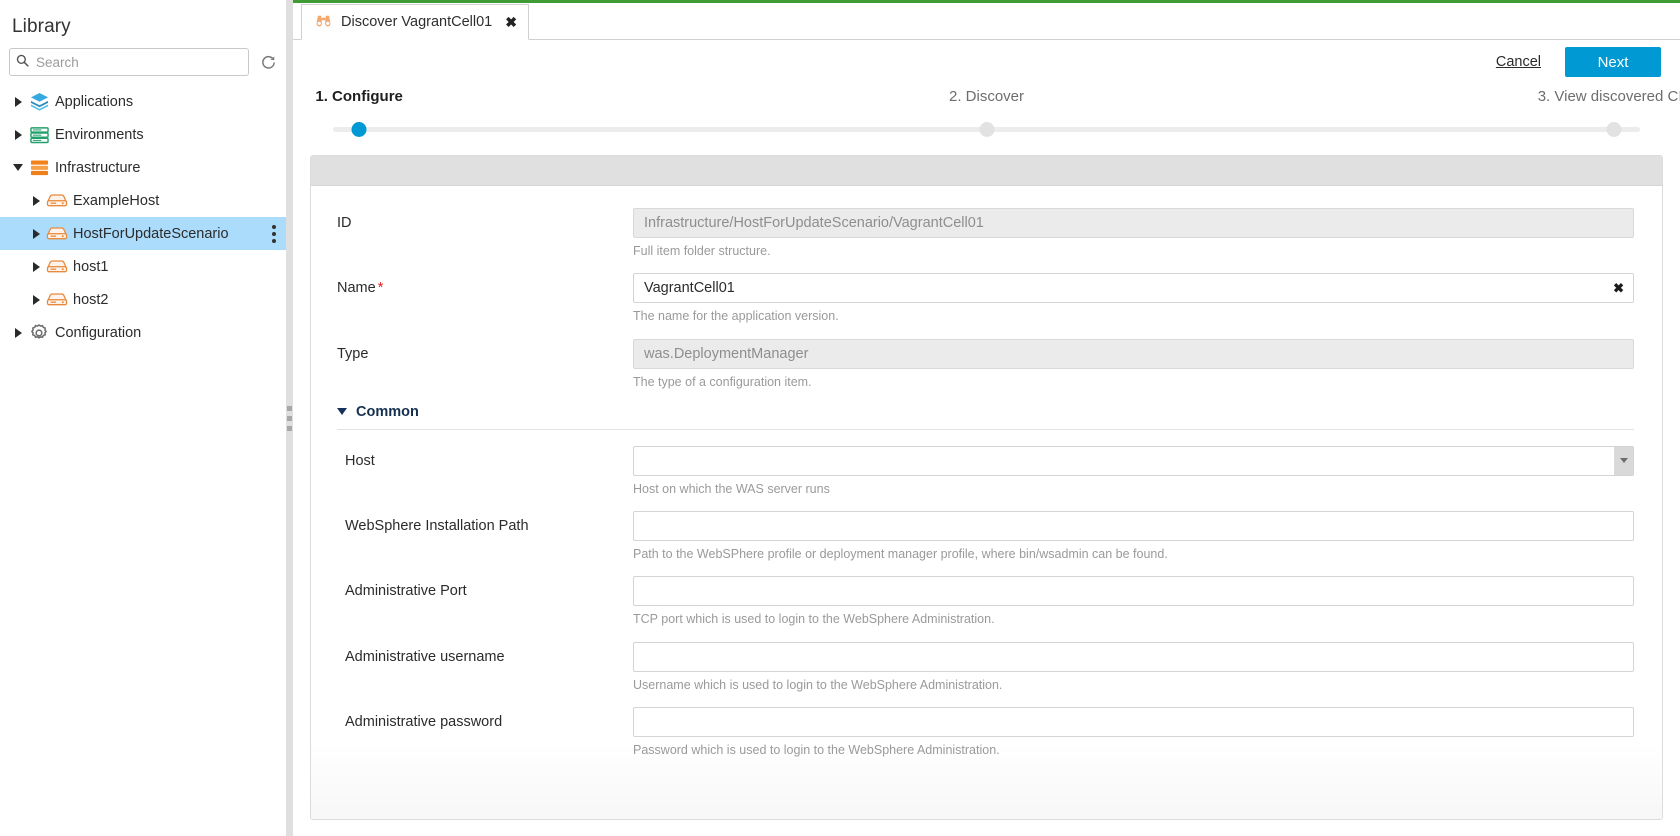 The width and height of the screenshot is (1680, 836). What do you see at coordinates (146, 167) in the screenshot?
I see `sidebar-item-infrastructure: Infrastructure` at bounding box center [146, 167].